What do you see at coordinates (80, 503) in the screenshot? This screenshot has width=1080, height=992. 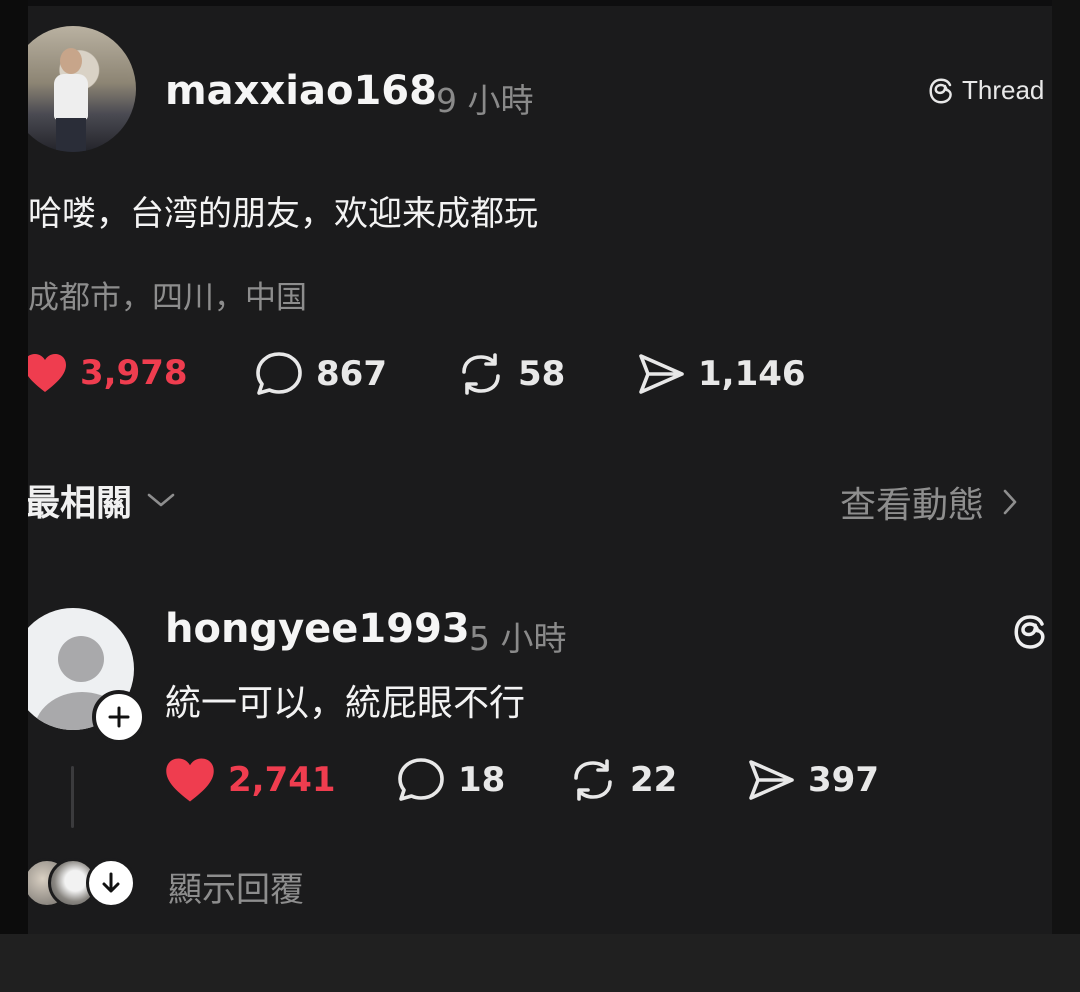 I see `sort-label: 最相關` at bounding box center [80, 503].